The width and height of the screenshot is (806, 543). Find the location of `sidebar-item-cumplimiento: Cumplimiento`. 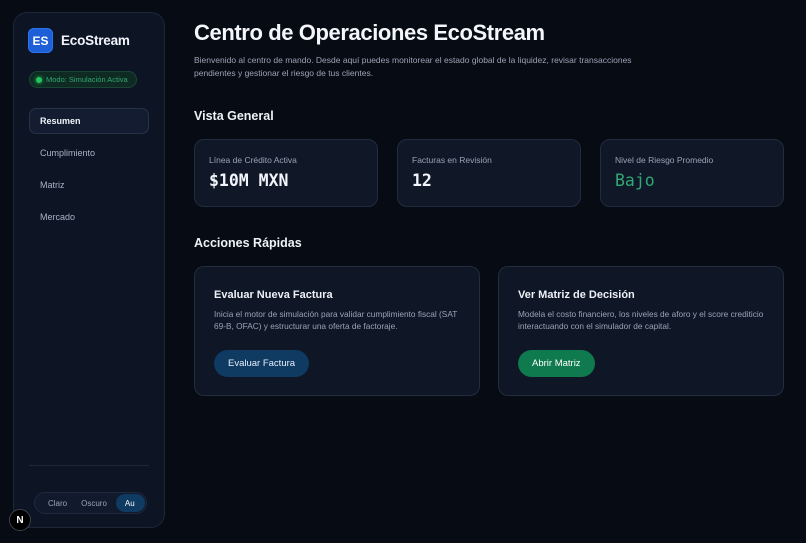

sidebar-item-cumplimiento: Cumplimiento is located at coordinates (89, 153).